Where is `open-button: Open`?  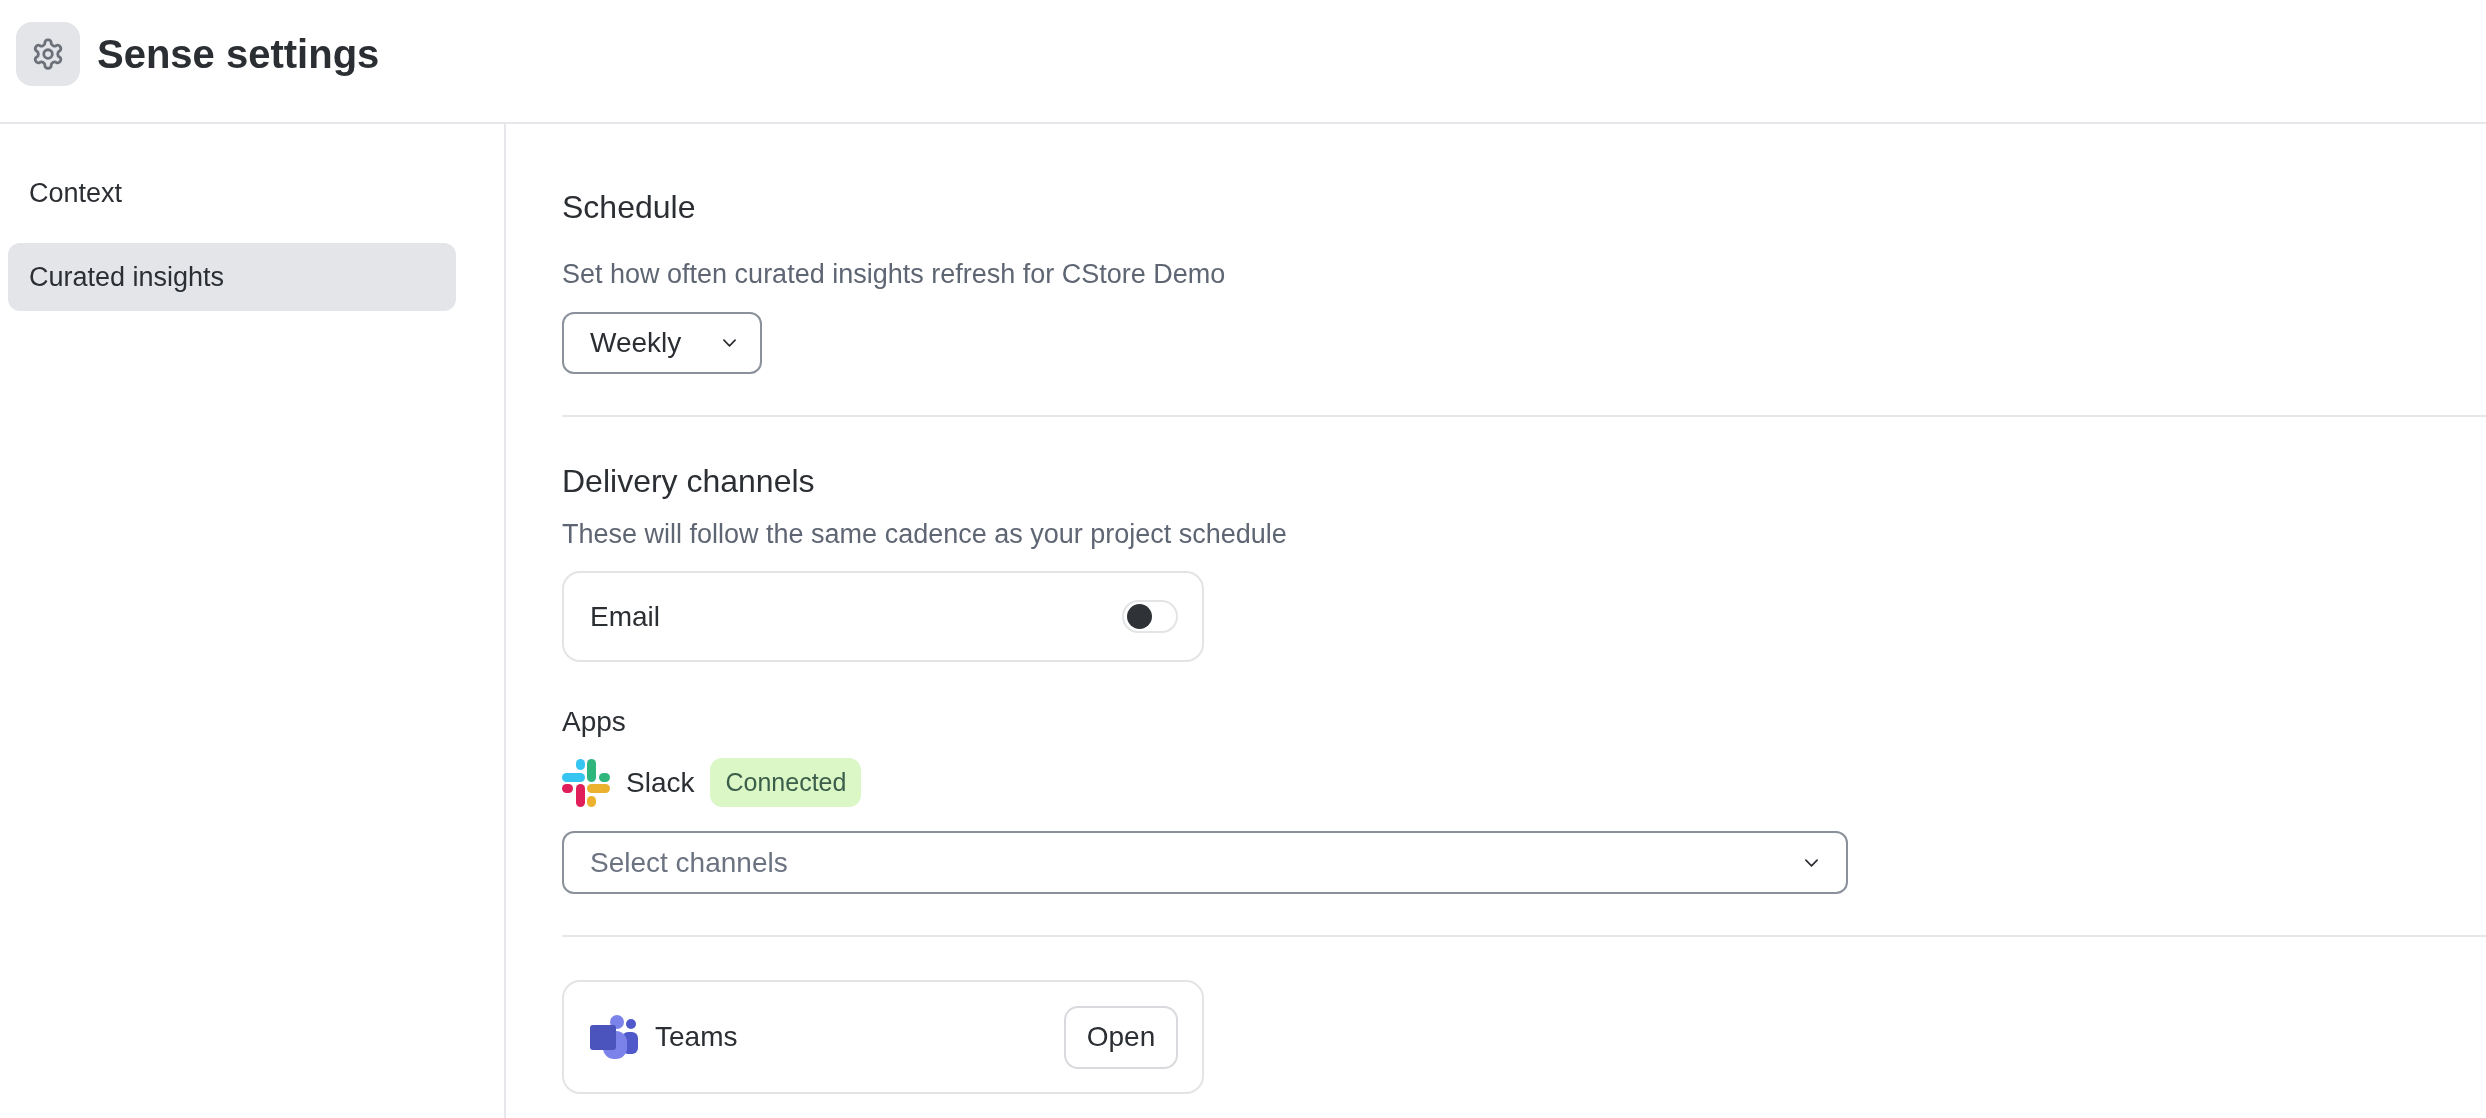
open-button: Open is located at coordinates (1121, 1037).